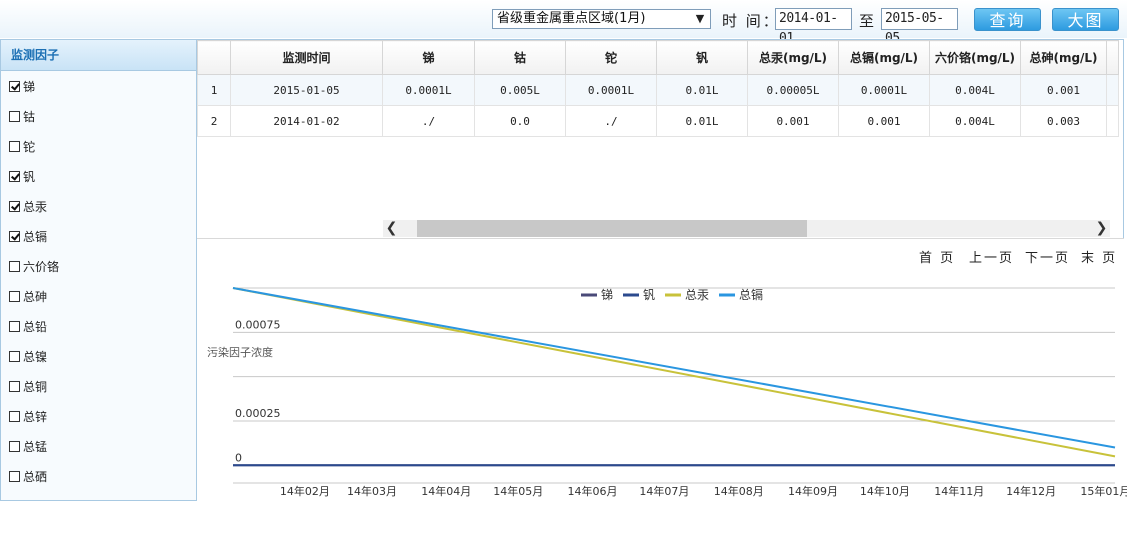 This screenshot has height=559, width=1127. What do you see at coordinates (35, 446) in the screenshot?
I see `factor-label: 总锰` at bounding box center [35, 446].